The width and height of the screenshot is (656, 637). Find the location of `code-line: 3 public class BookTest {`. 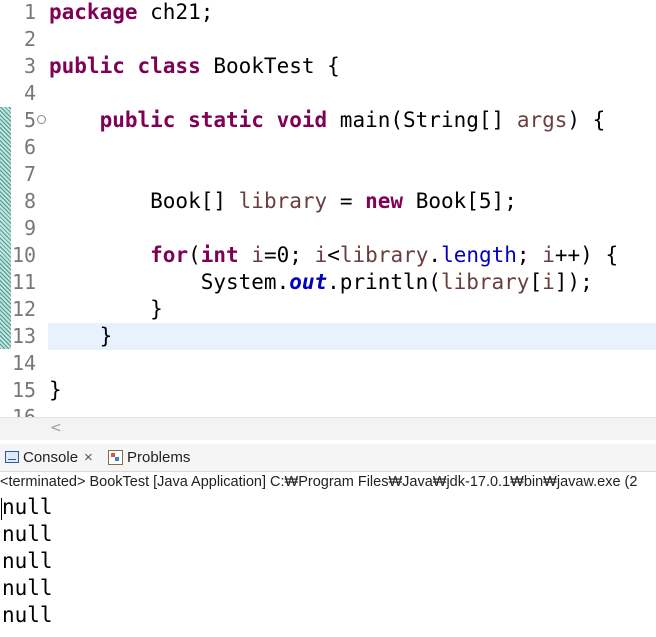

code-line: 3 public class BookTest { is located at coordinates (328, 66).